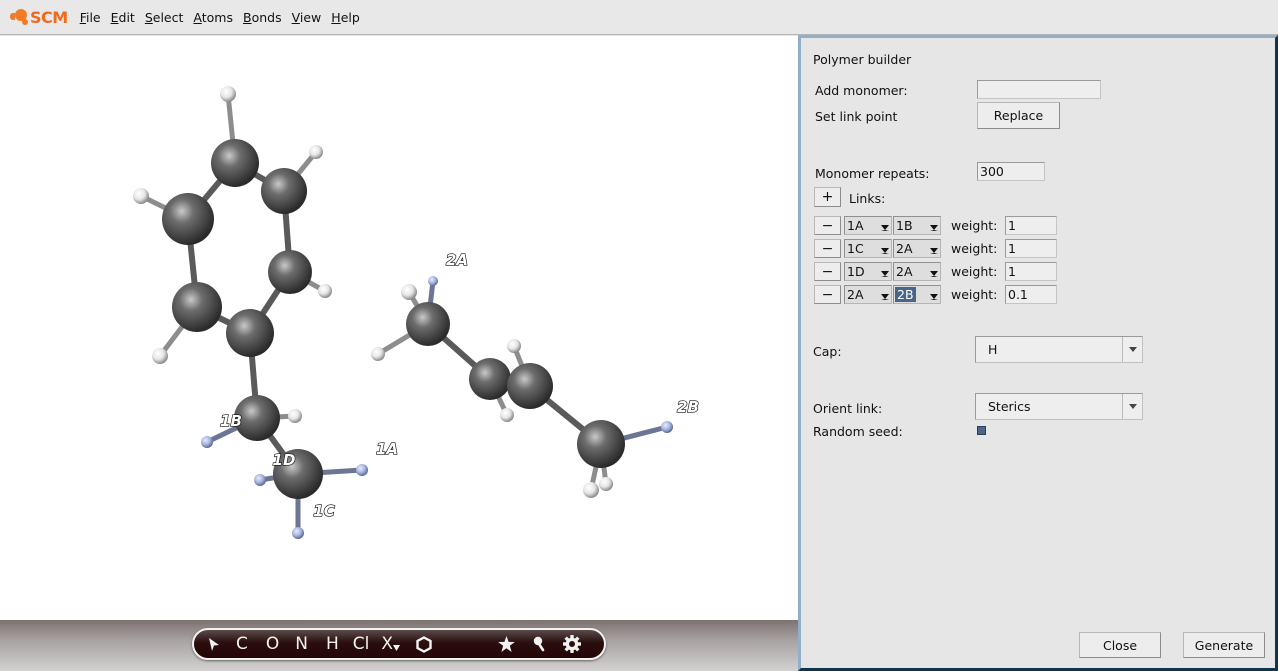 This screenshot has width=1278, height=671. I want to click on random-seed-label: Random seed:, so click(858, 431).